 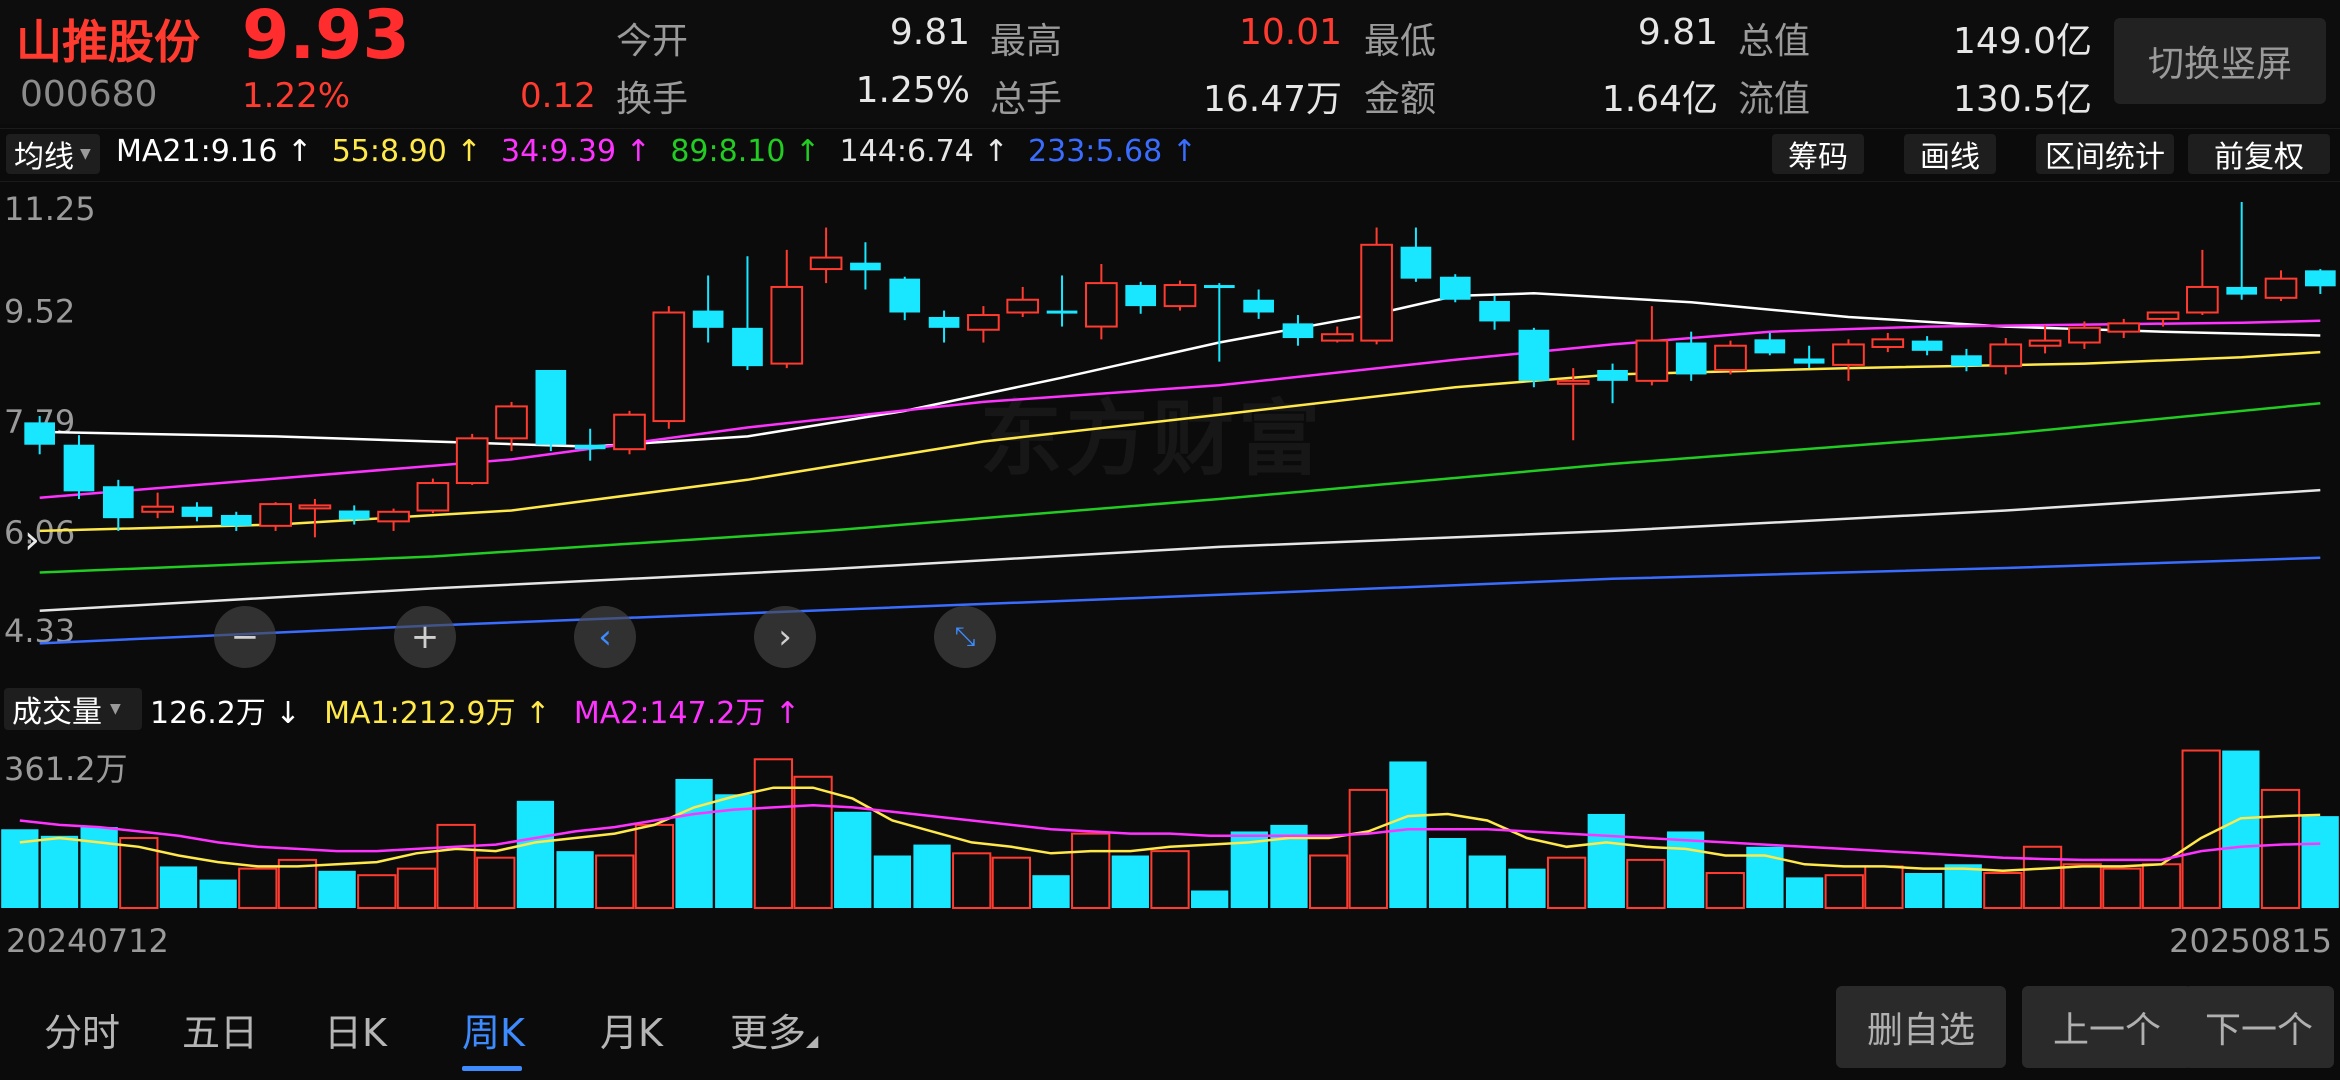 I want to click on start-date: 20240712, so click(x=87, y=941).